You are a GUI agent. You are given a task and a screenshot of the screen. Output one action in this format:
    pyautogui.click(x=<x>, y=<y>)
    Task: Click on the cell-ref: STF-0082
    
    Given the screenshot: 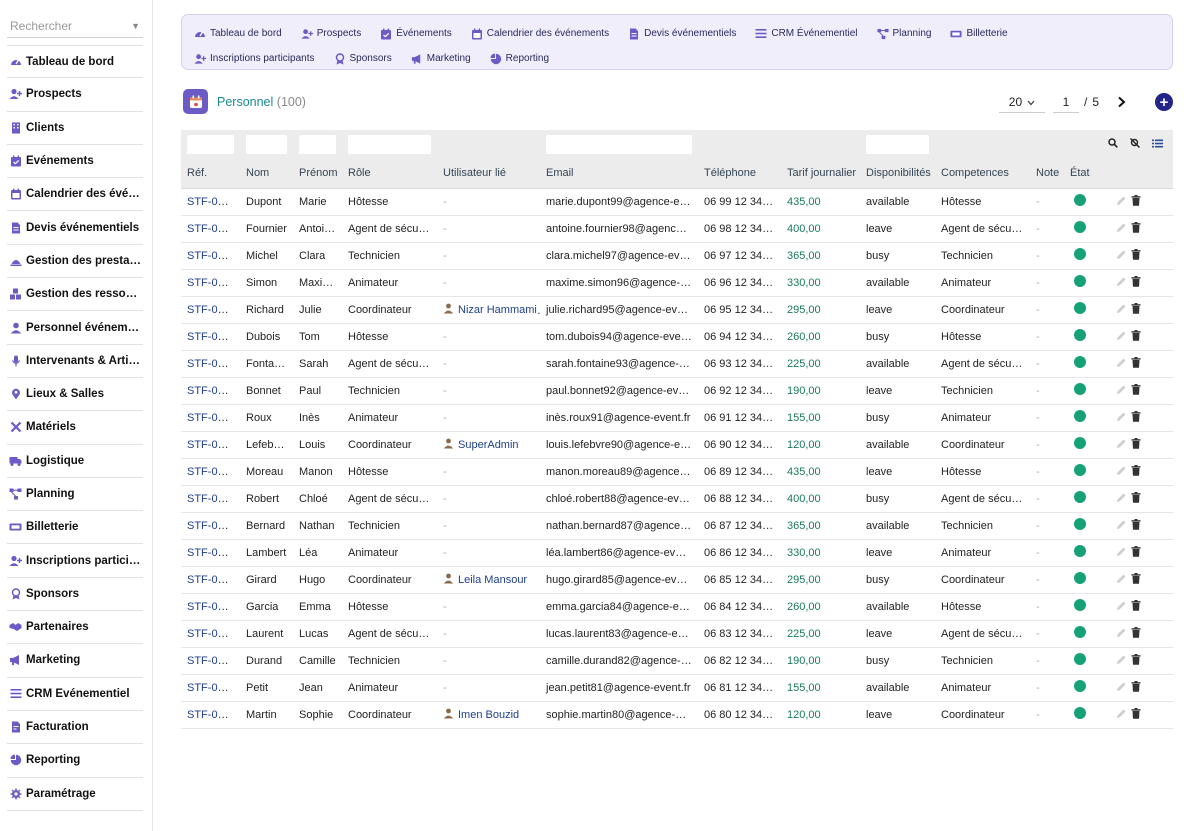 What is the action you would take?
    pyautogui.click(x=210, y=688)
    